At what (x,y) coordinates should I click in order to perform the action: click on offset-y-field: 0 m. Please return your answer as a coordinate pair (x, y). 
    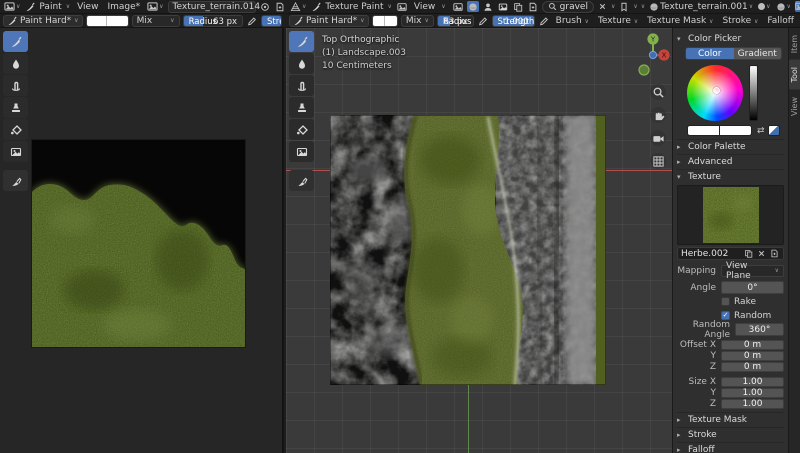
    Looking at the image, I should click on (752, 356).